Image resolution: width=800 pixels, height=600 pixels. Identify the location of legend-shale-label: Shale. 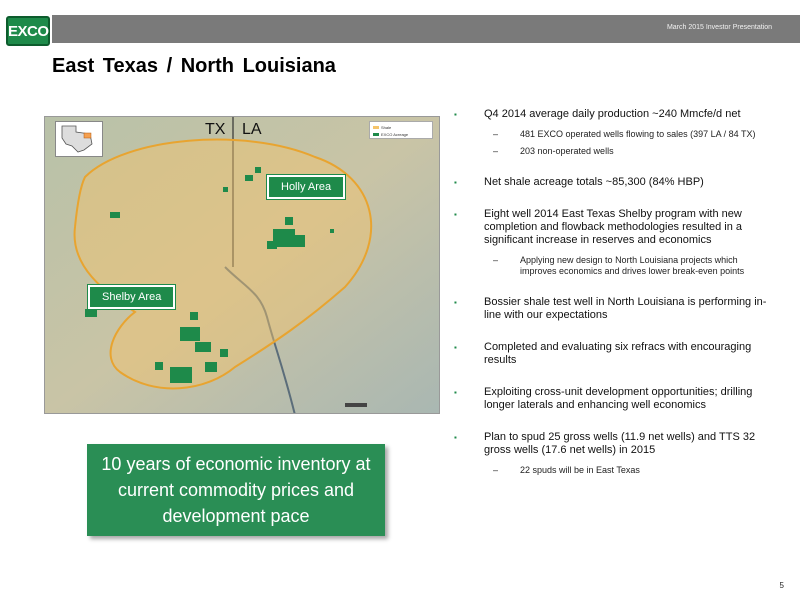
(386, 127).